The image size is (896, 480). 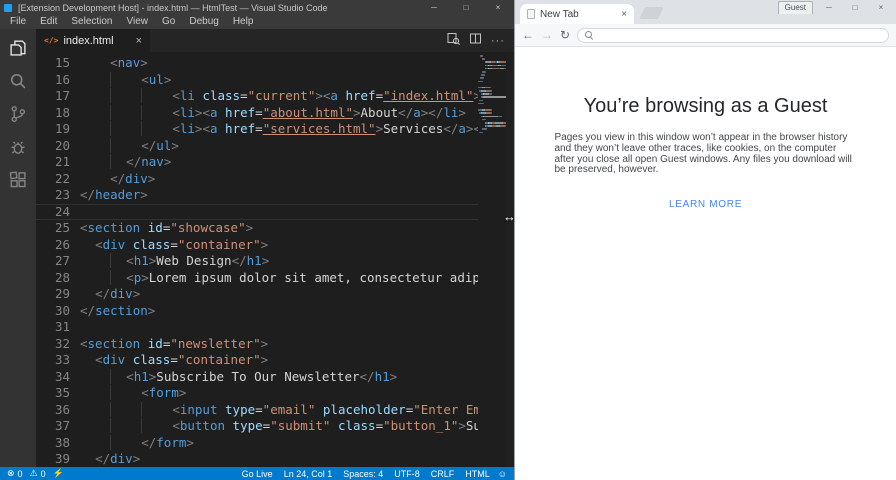 What do you see at coordinates (62, 194) in the screenshot?
I see `line-number: 23` at bounding box center [62, 194].